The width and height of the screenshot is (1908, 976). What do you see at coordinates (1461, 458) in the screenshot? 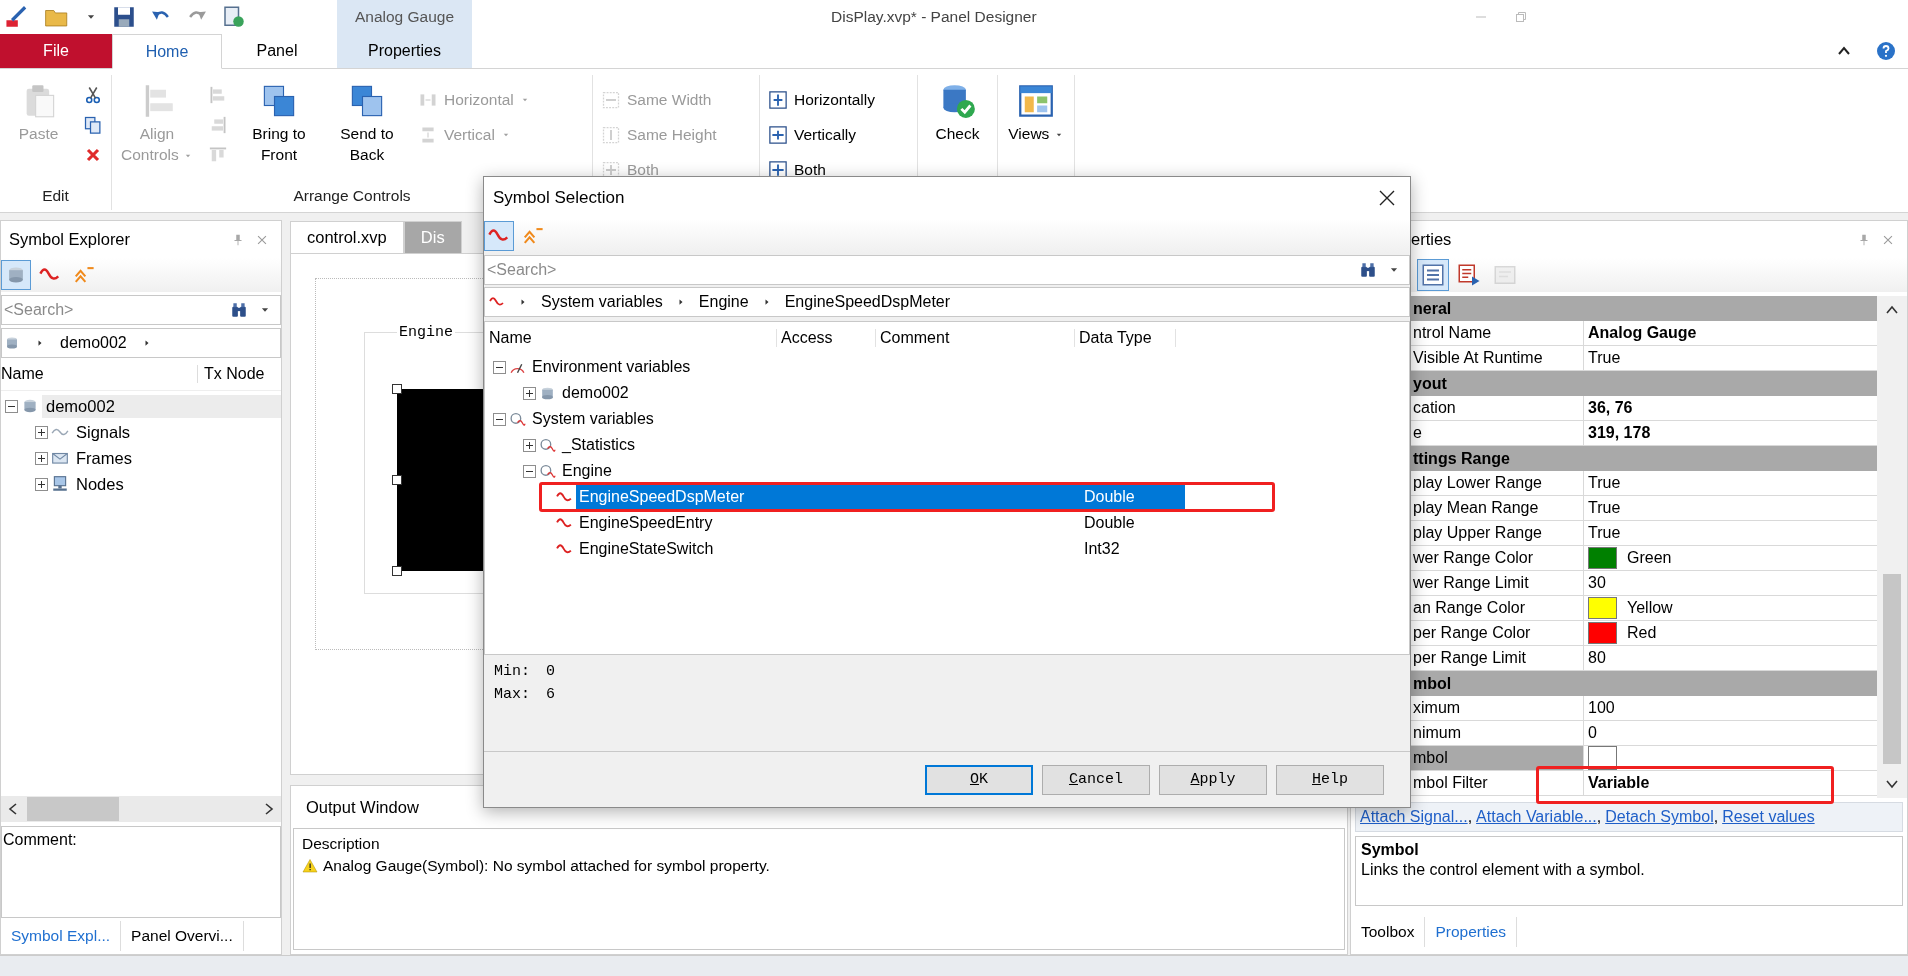
I see `category-header: ttings Range` at bounding box center [1461, 458].